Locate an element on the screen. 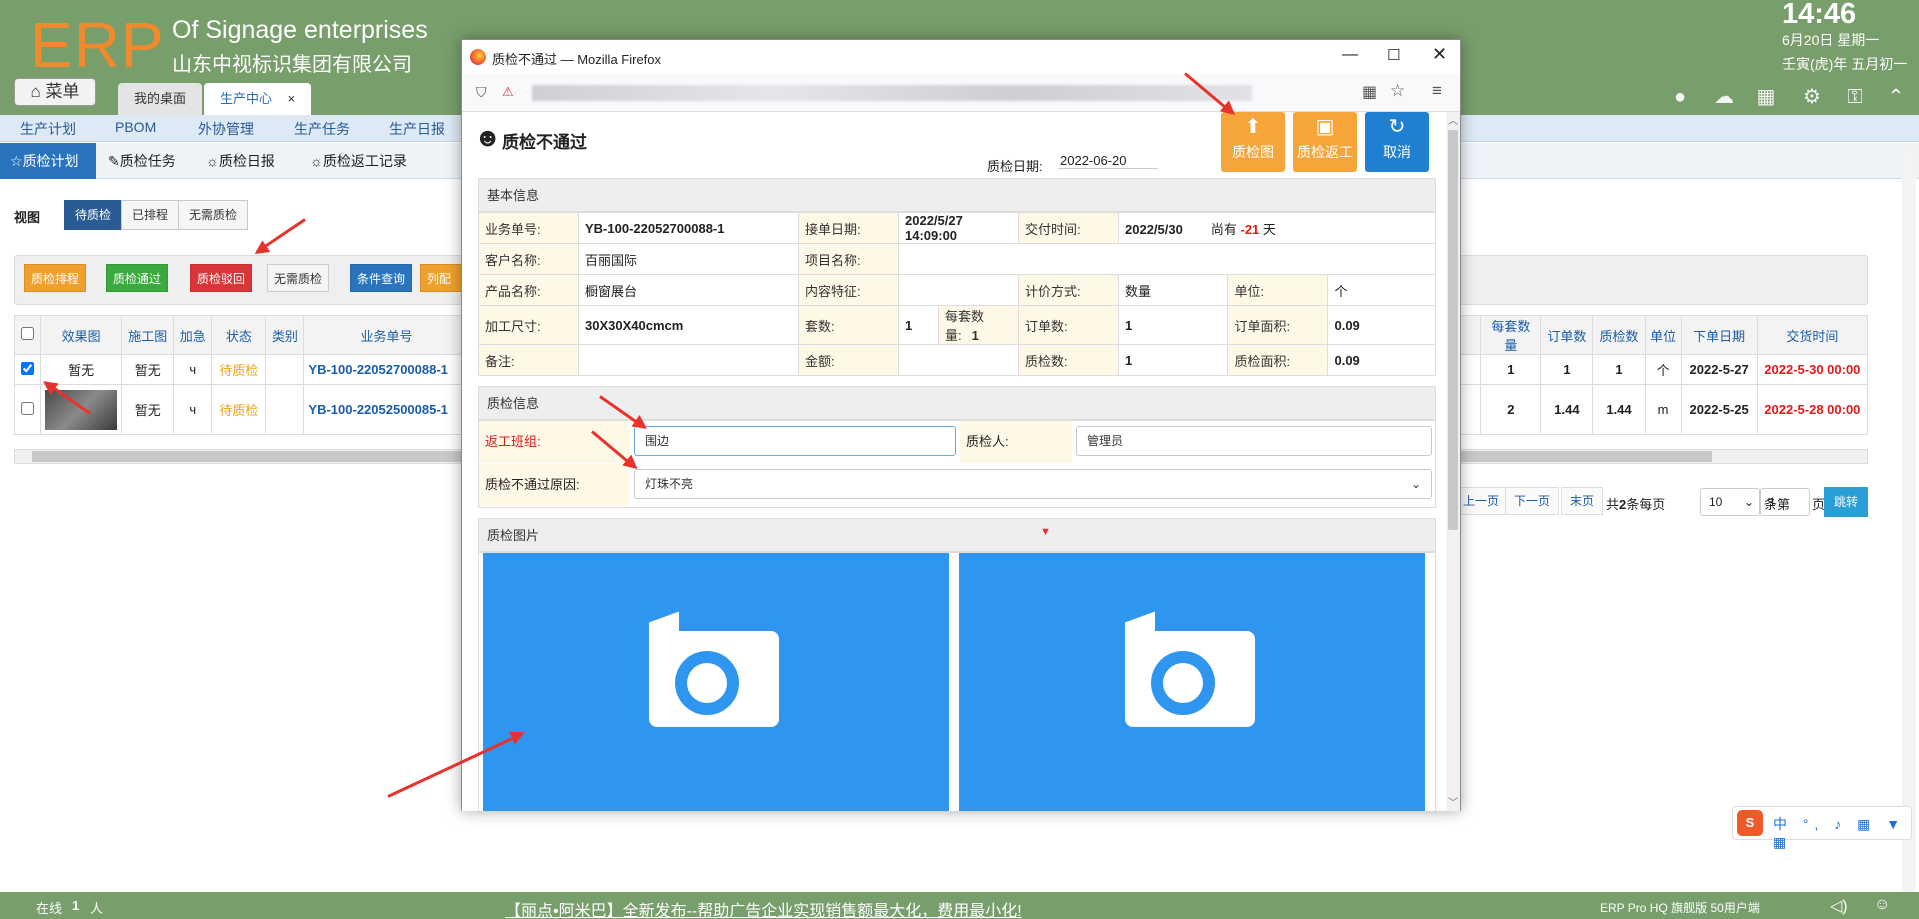  select-all-checkbox is located at coordinates (28, 333).